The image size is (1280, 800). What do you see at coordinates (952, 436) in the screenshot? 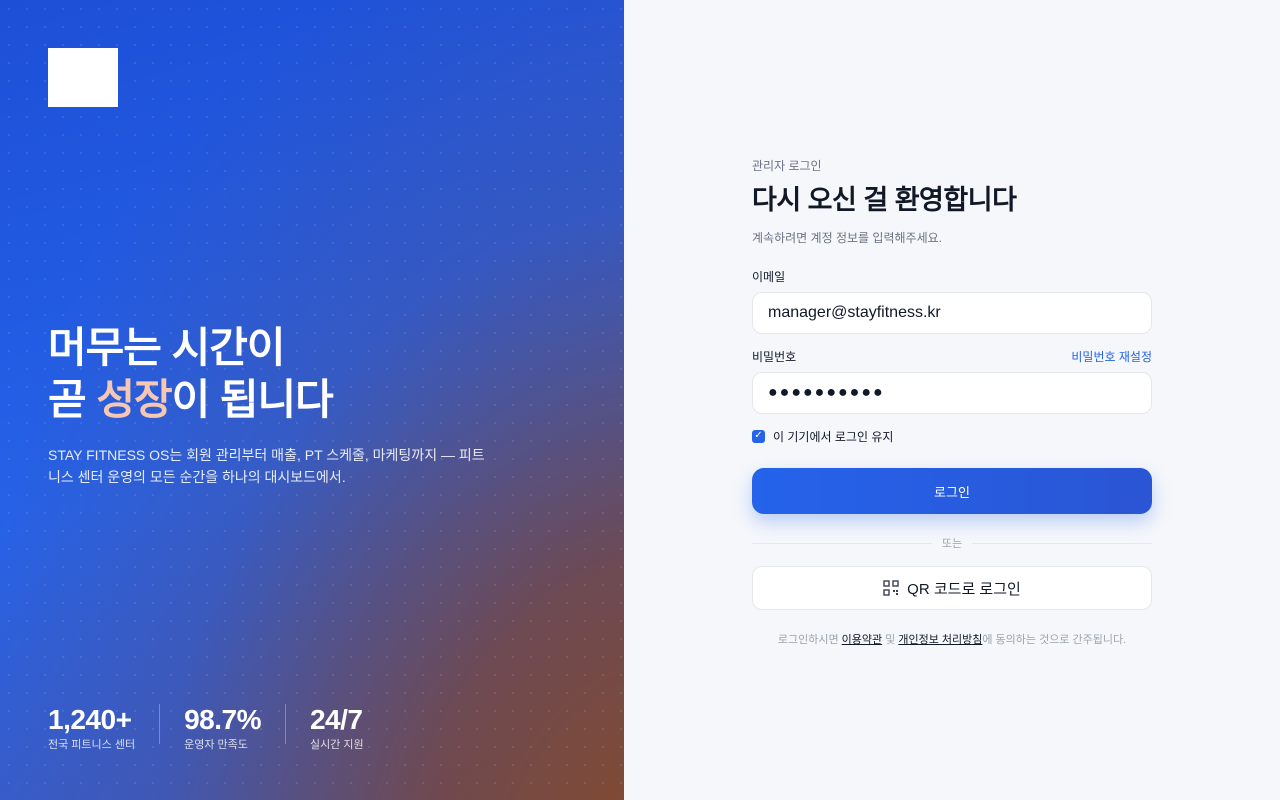
I see `remember-me: ✓ 이 기기에서 로그인 유지` at bounding box center [952, 436].